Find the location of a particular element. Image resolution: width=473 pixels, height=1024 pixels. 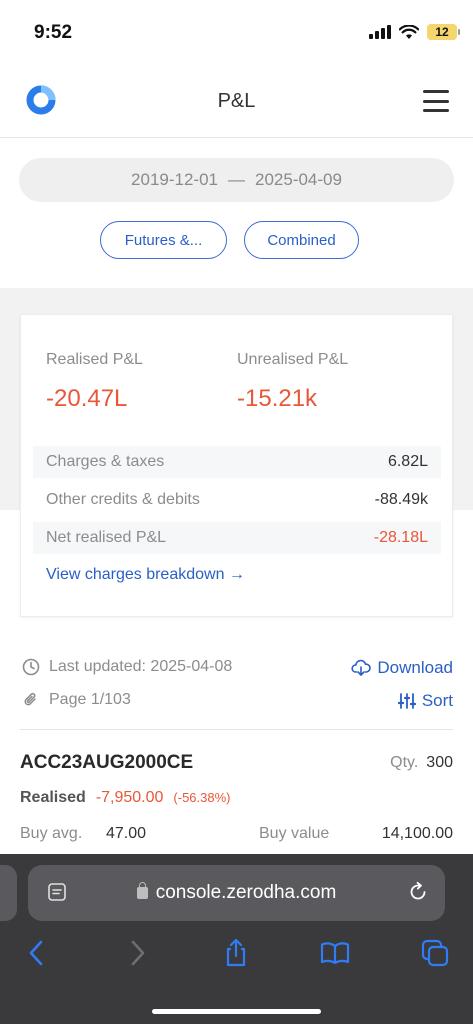

status-indicators: 12 is located at coordinates (414, 32).